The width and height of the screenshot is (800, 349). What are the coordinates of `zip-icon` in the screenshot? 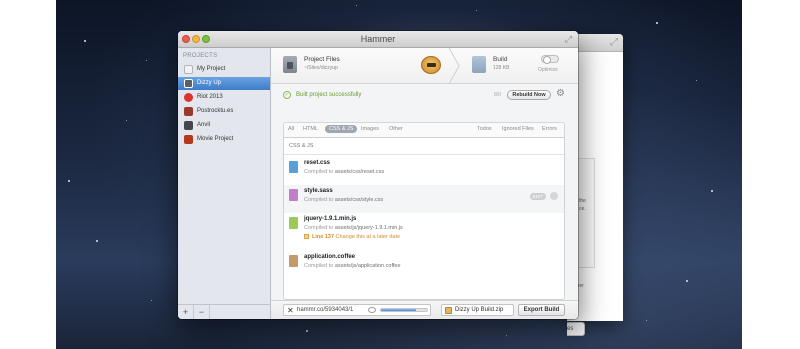 It's located at (448, 310).